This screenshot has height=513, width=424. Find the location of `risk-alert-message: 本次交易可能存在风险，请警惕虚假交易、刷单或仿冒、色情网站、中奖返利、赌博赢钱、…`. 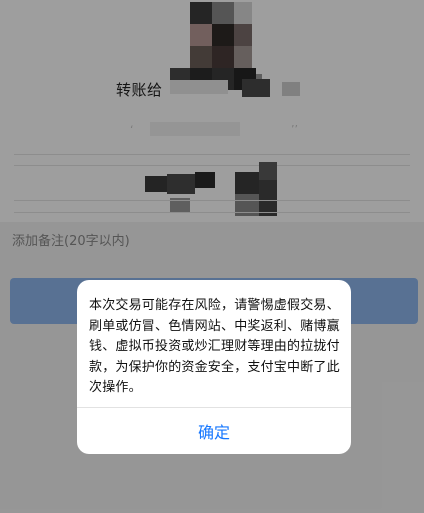

risk-alert-message: 本次交易可能存在风险，请警惕虚假交易、刷单或仿冒、色情网站、中奖返利、赌博赢钱、… is located at coordinates (214, 346).